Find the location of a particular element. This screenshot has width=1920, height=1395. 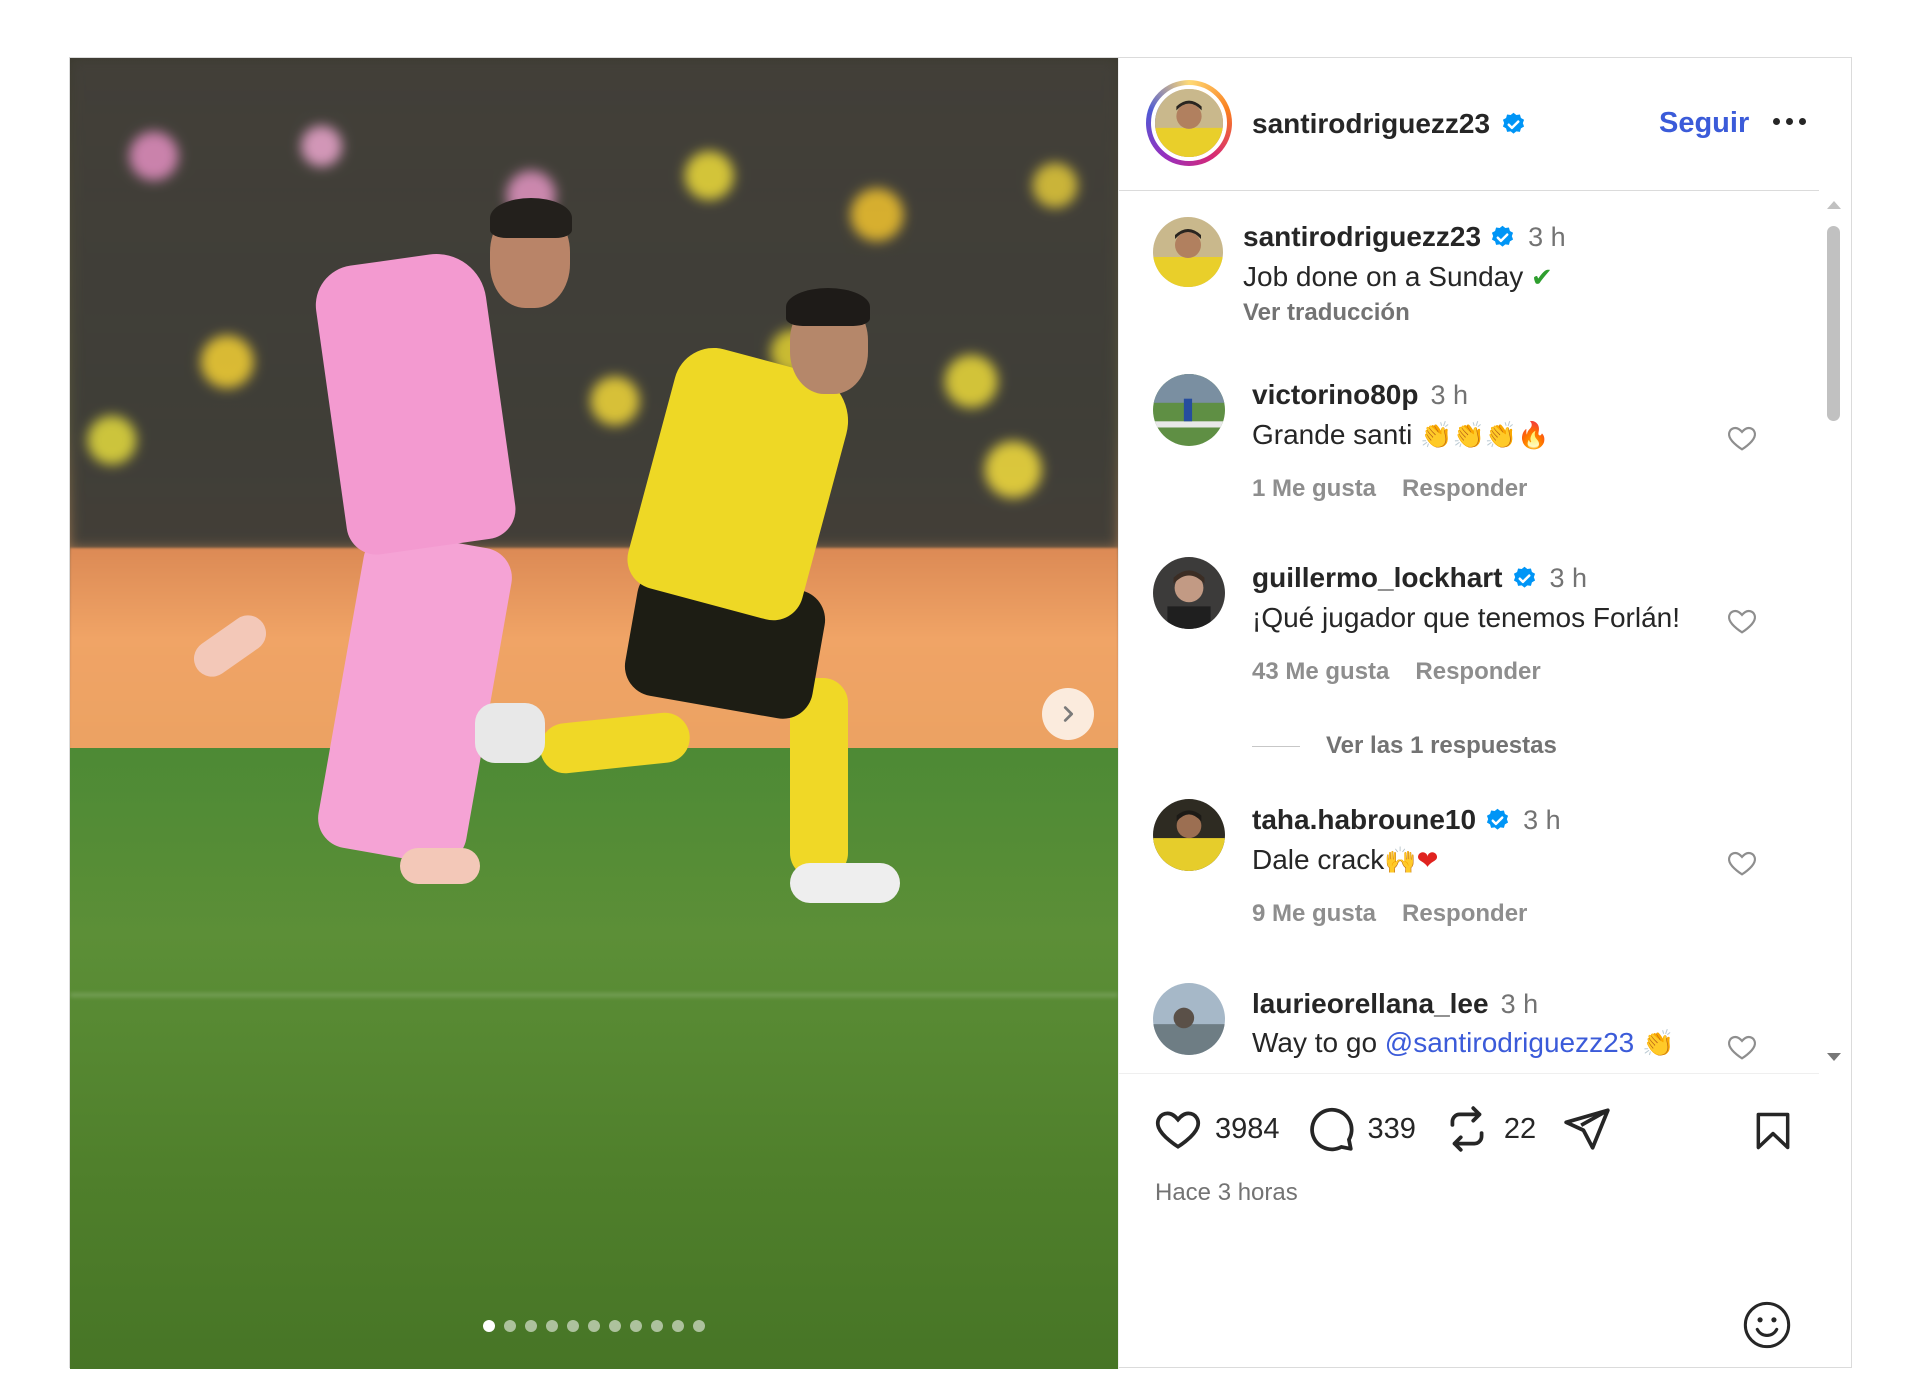

repost-button: 22 is located at coordinates (1489, 1129).